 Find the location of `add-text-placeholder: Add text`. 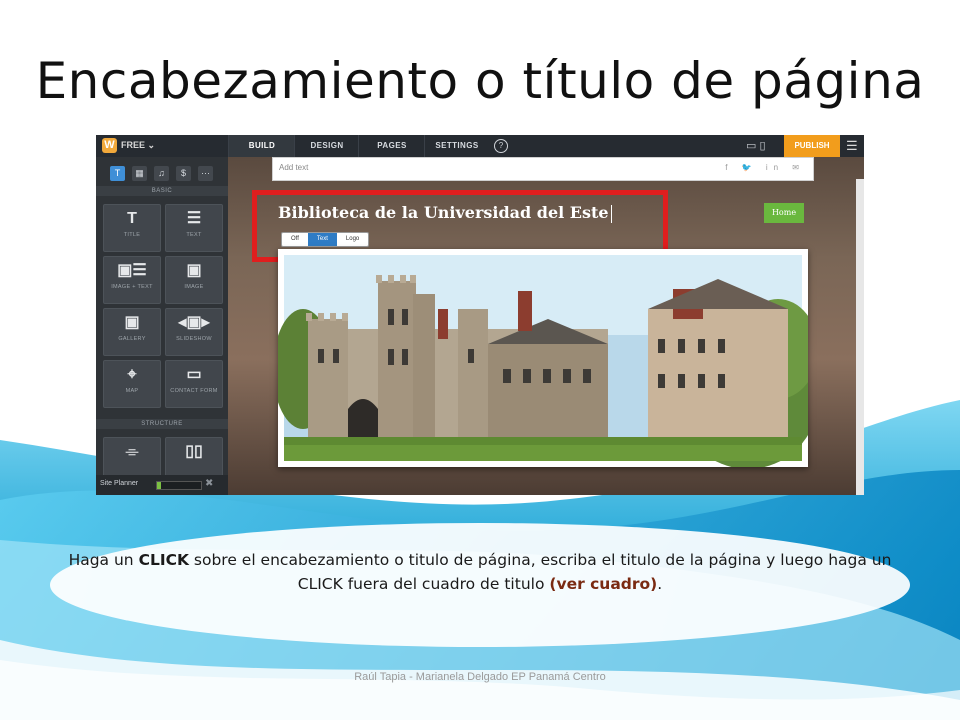

add-text-placeholder: Add text is located at coordinates (293, 167).